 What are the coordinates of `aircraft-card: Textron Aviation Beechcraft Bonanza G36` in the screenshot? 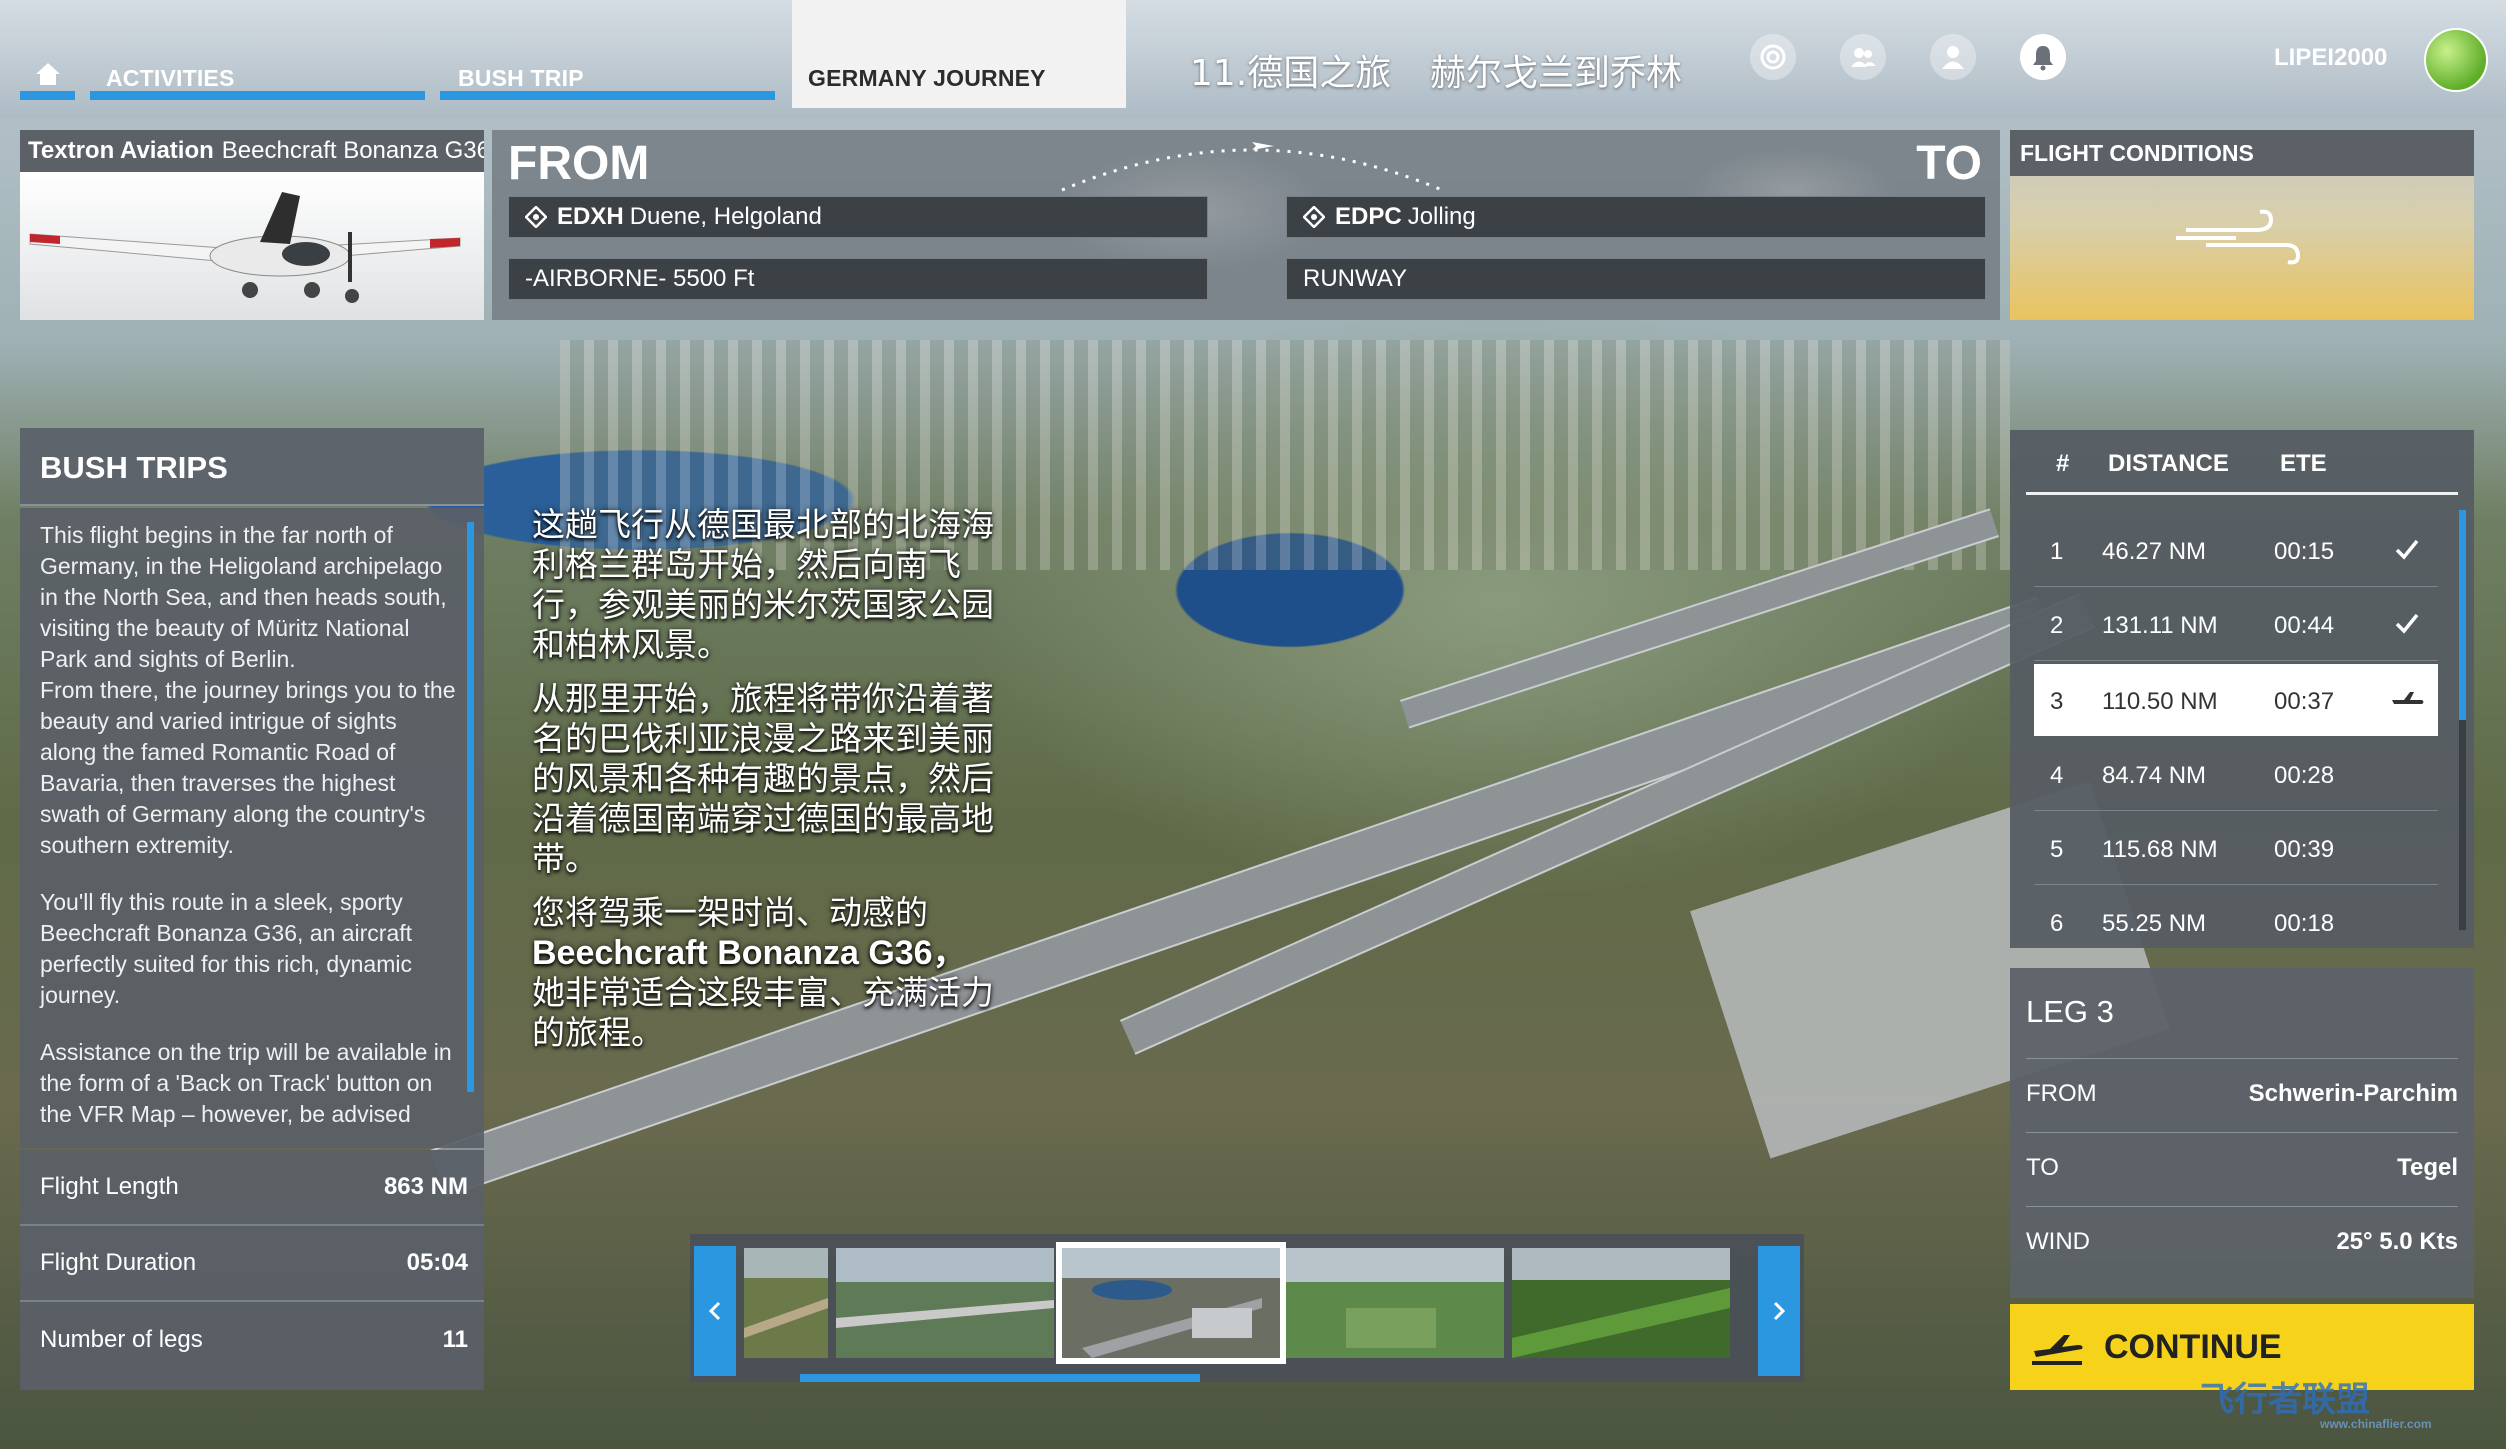 It's located at (252, 225).